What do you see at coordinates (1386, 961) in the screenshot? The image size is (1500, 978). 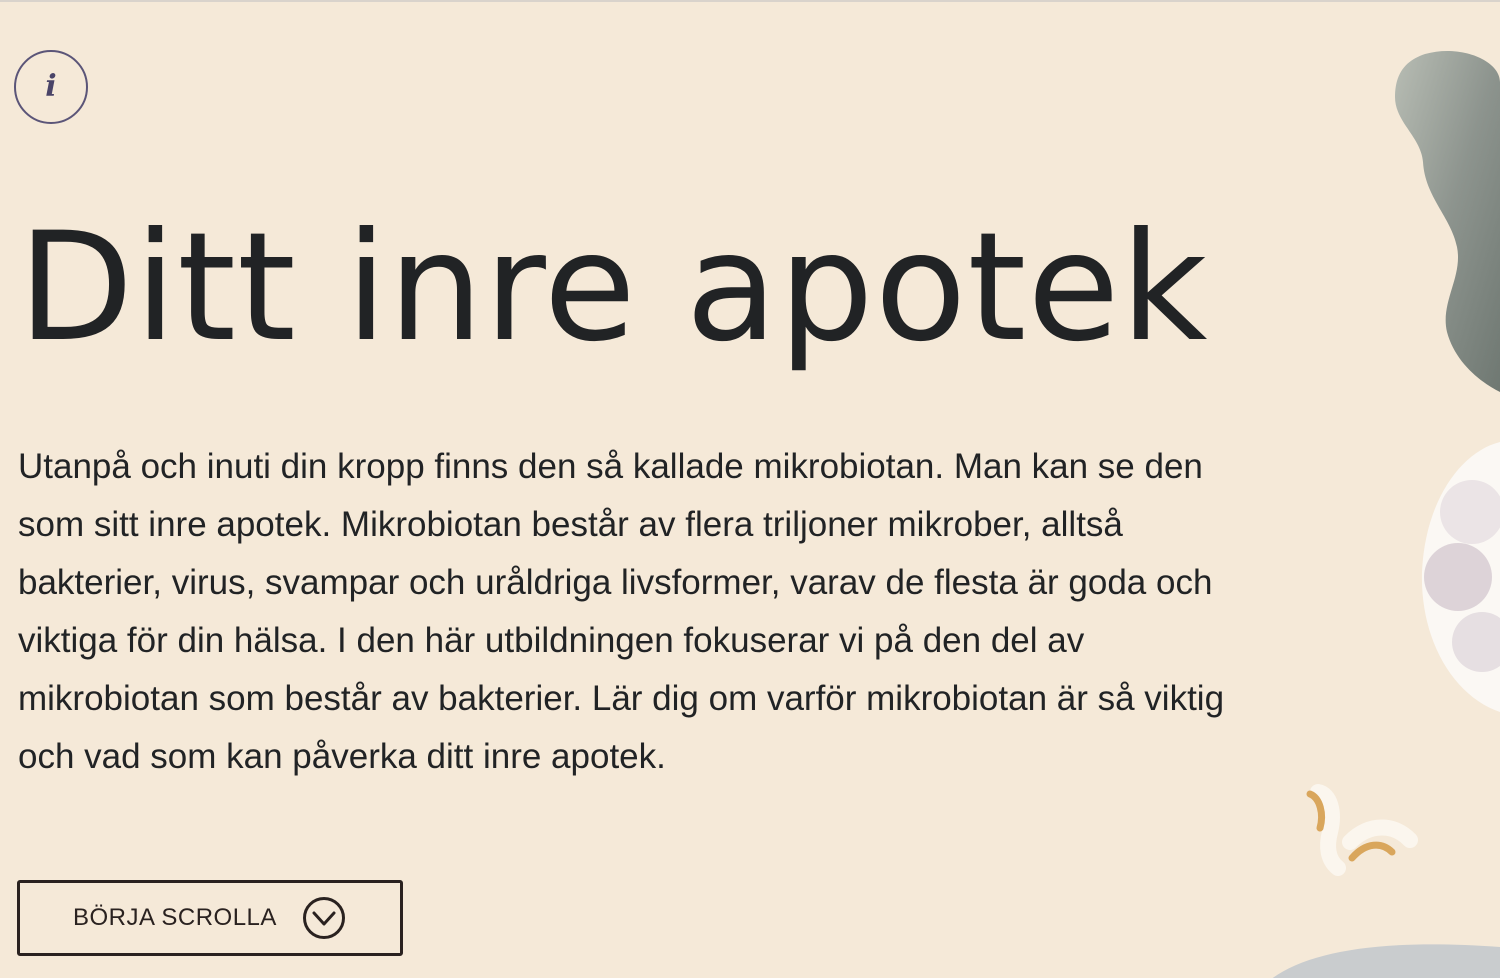 I see `grey-cell-bottom-illustration` at bounding box center [1386, 961].